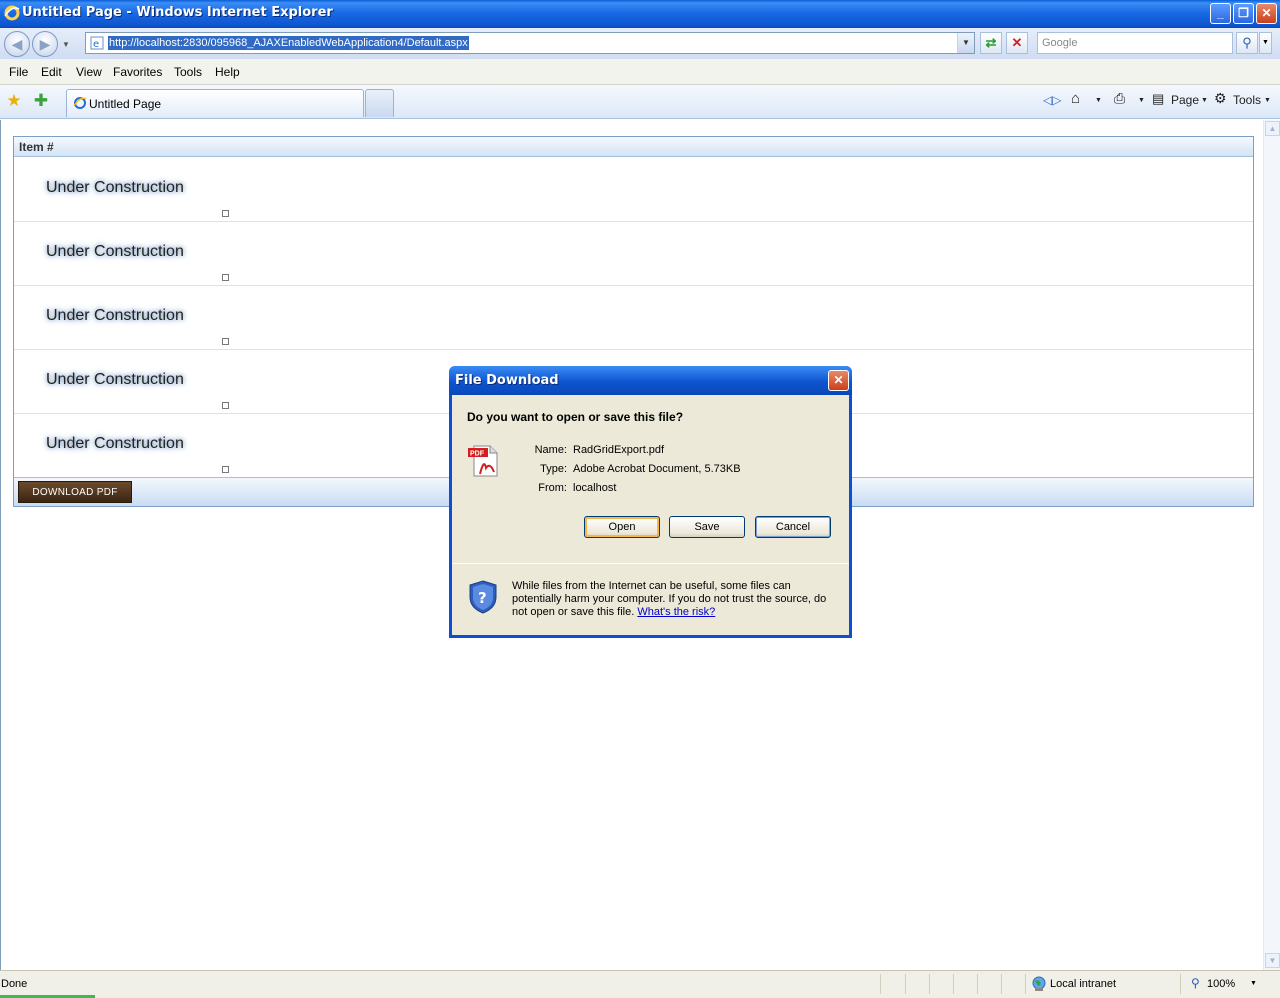 This screenshot has height=998, width=1280. I want to click on print-dropdown-icon: ▼, so click(1141, 100).